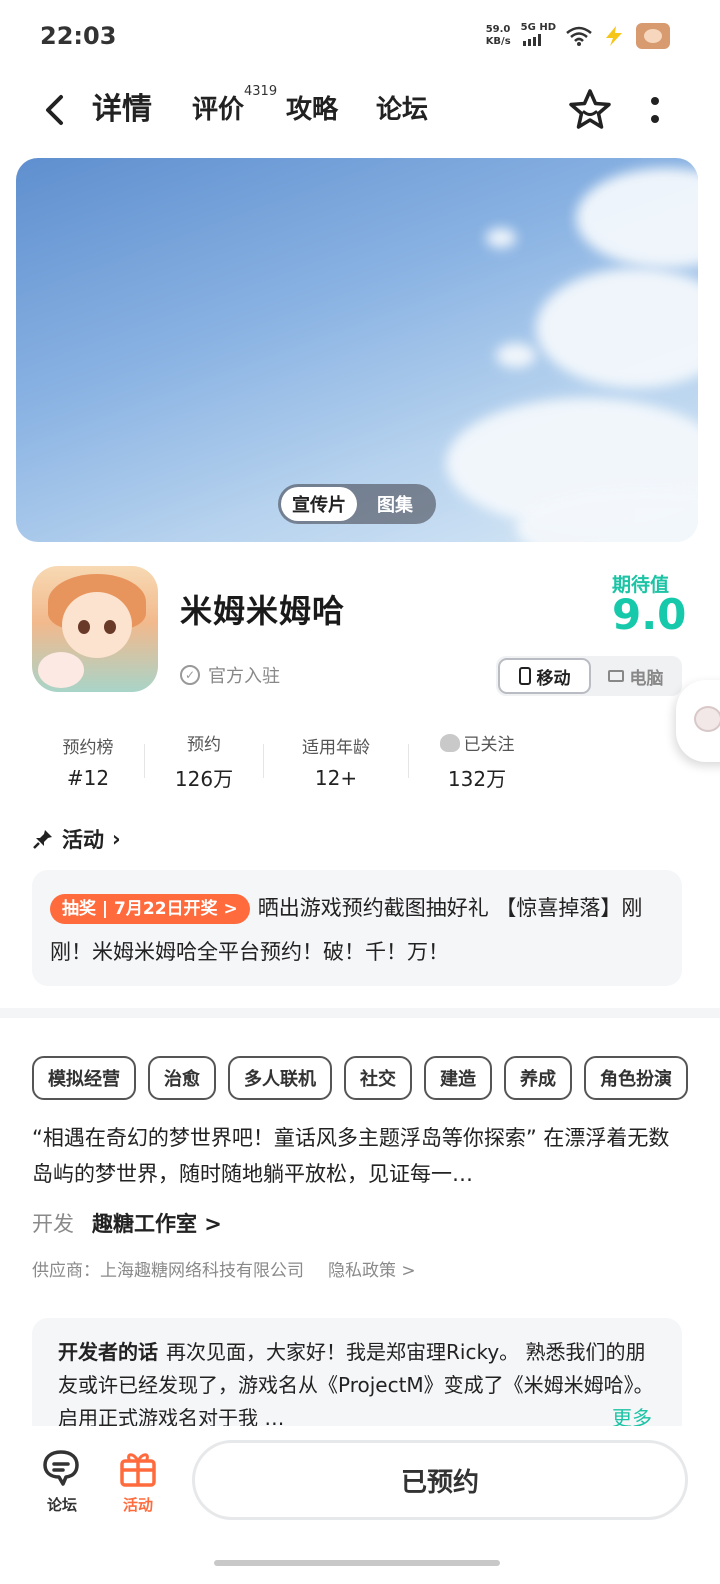 Image resolution: width=720 pixels, height=1584 pixels. Describe the element at coordinates (138, 1470) in the screenshot. I see `gift-icon` at that location.